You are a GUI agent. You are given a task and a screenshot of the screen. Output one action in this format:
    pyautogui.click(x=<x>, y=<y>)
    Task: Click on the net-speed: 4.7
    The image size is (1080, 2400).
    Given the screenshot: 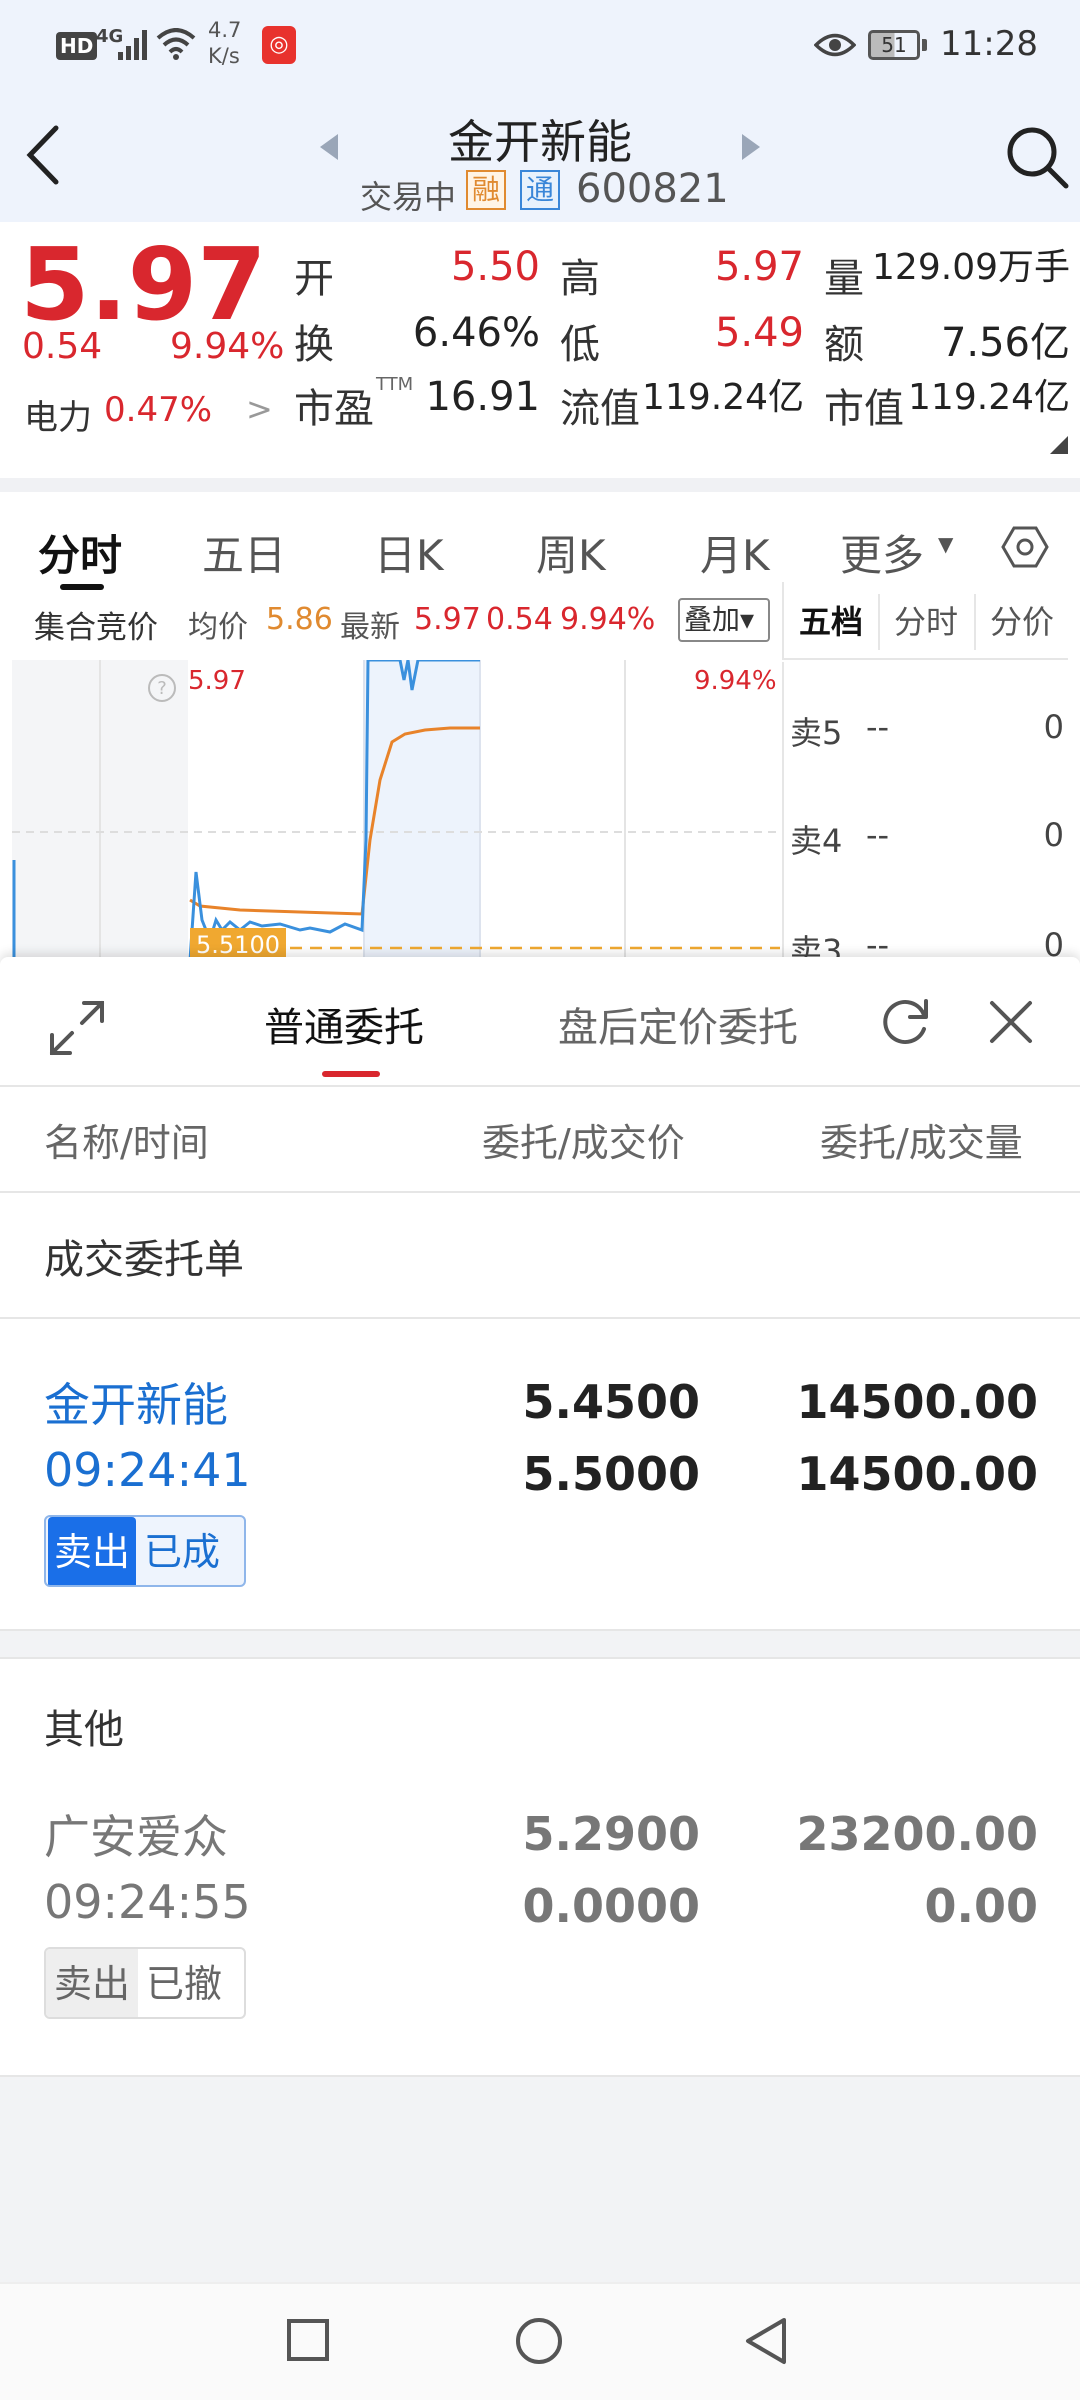 What is the action you would take?
    pyautogui.click(x=225, y=30)
    